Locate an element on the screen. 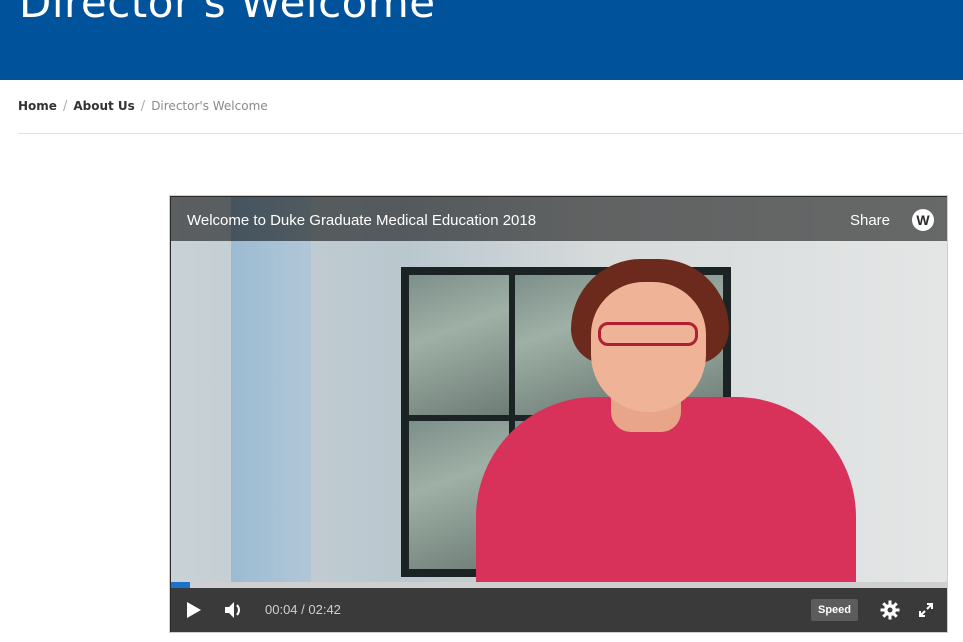  breadcrumb-about-link: About Us is located at coordinates (103, 106).